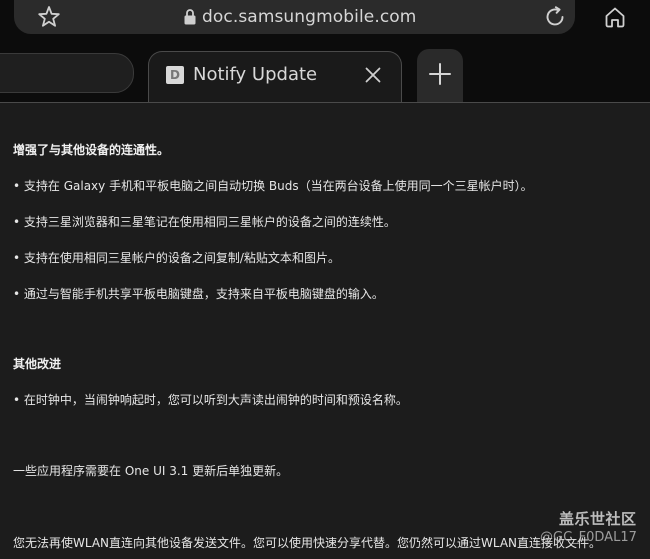  What do you see at coordinates (67, 73) in the screenshot?
I see `tab-inactive` at bounding box center [67, 73].